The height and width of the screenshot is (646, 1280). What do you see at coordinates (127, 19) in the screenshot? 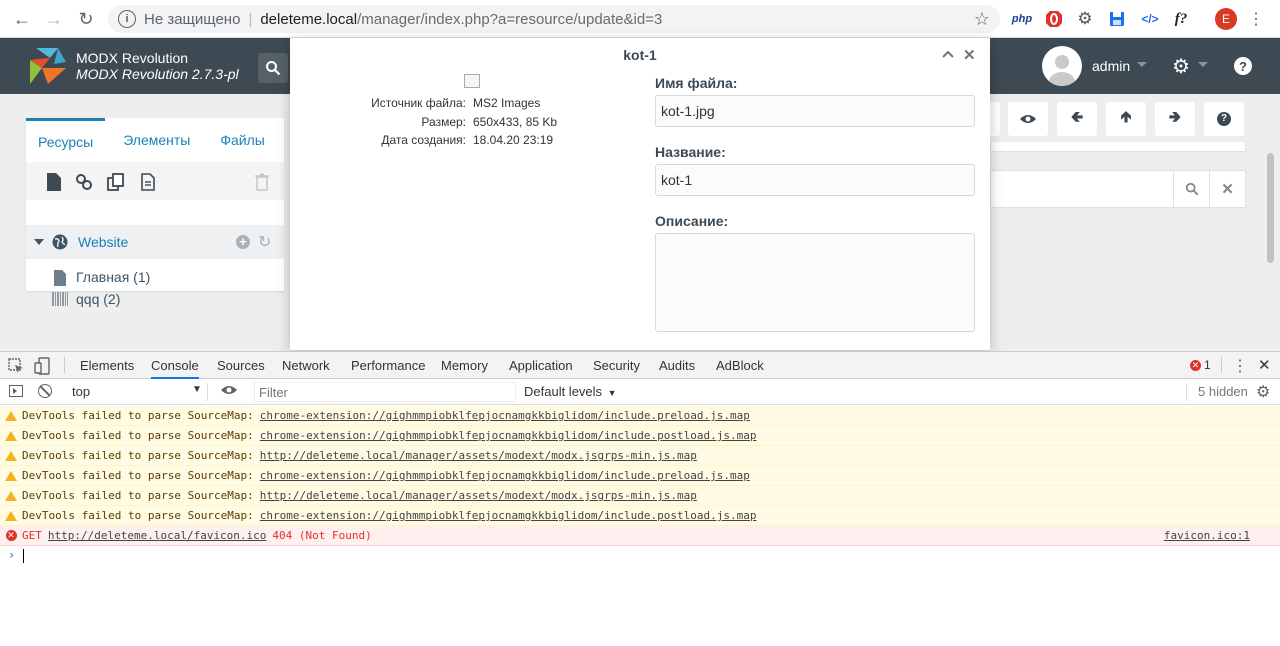
I see `info-icon: i` at bounding box center [127, 19].